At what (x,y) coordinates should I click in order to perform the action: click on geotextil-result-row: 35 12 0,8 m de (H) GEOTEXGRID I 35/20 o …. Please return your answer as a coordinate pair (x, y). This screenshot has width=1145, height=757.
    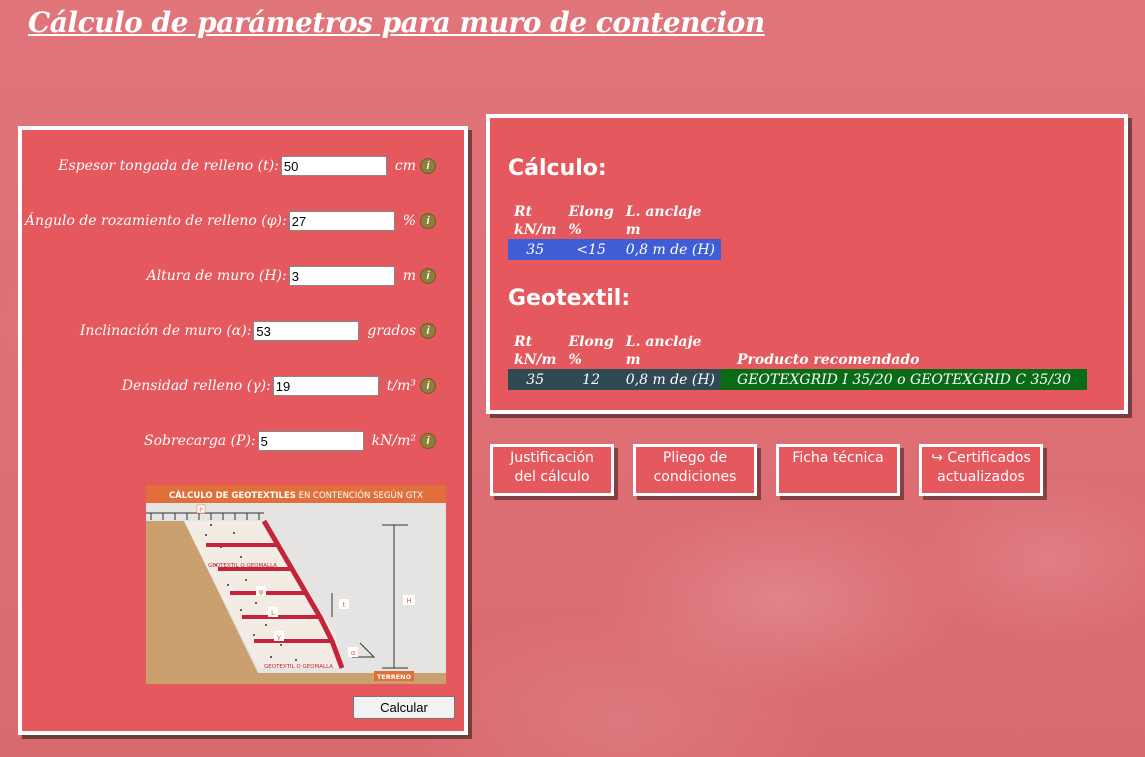
    Looking at the image, I should click on (797, 379).